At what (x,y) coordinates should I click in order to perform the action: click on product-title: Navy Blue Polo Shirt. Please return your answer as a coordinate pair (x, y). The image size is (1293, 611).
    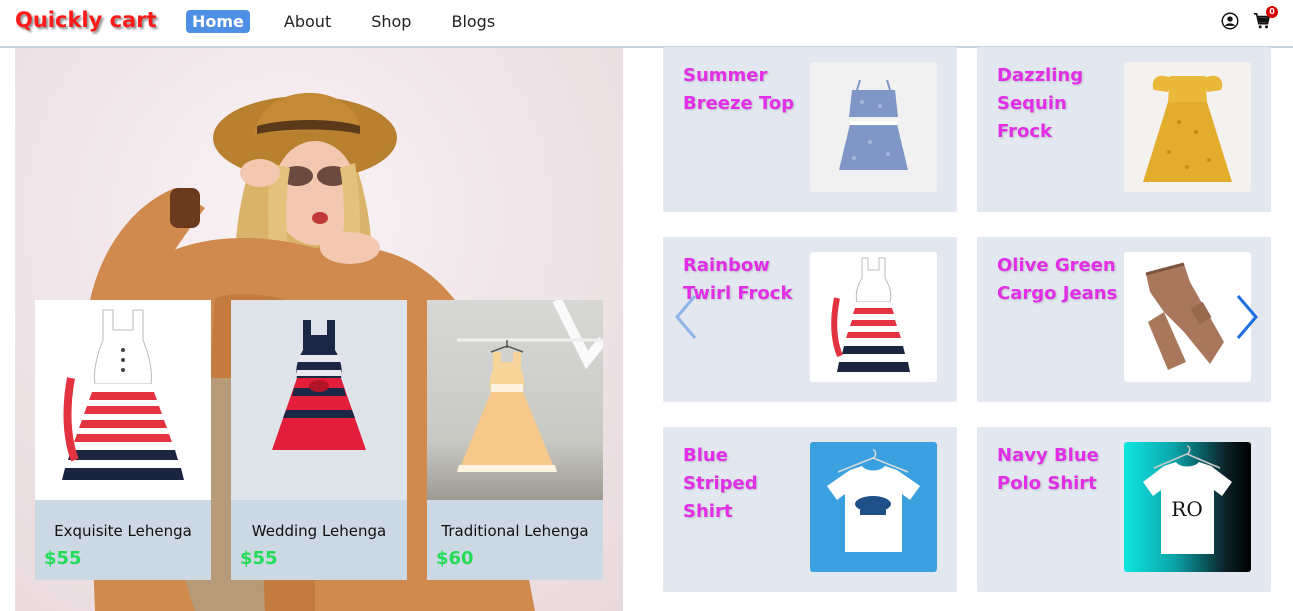
    Looking at the image, I should click on (1048, 469).